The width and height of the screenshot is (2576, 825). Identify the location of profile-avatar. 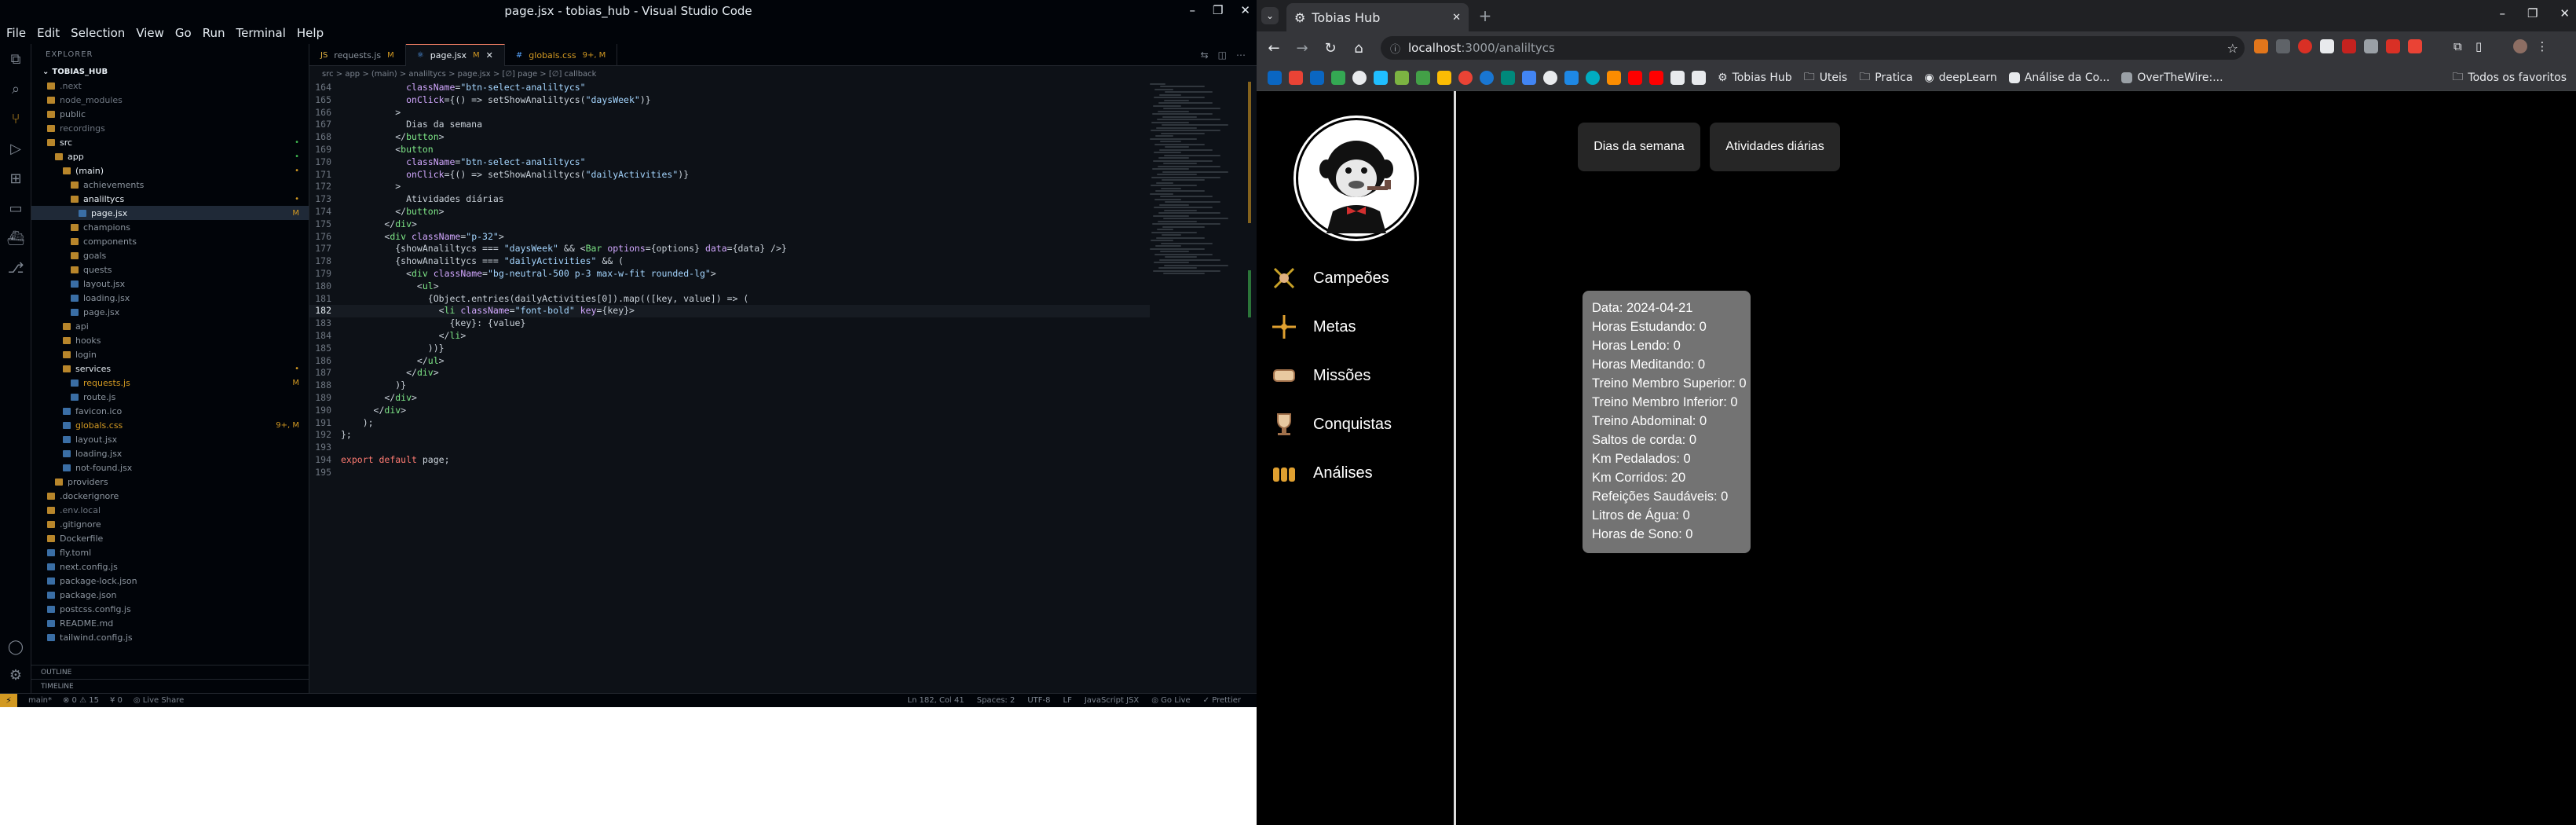
(2520, 46).